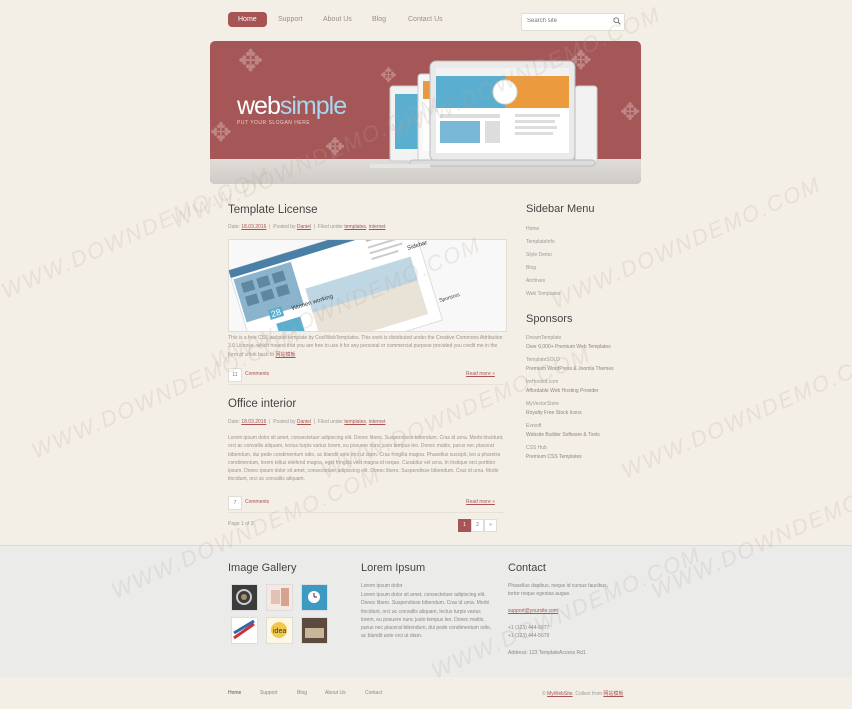  I want to click on svg-text: idea, so click(279, 631).